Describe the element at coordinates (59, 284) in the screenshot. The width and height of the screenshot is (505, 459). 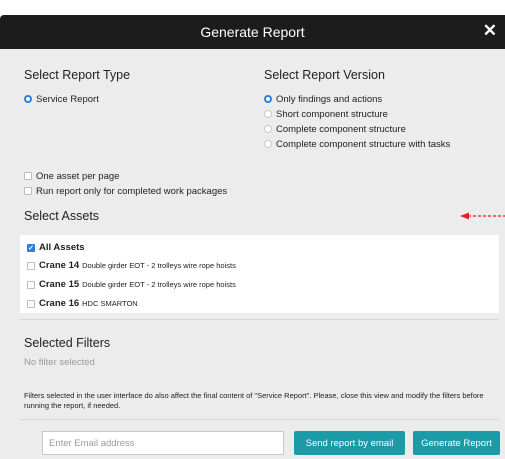
I see `asset-name: Crane 15` at that location.